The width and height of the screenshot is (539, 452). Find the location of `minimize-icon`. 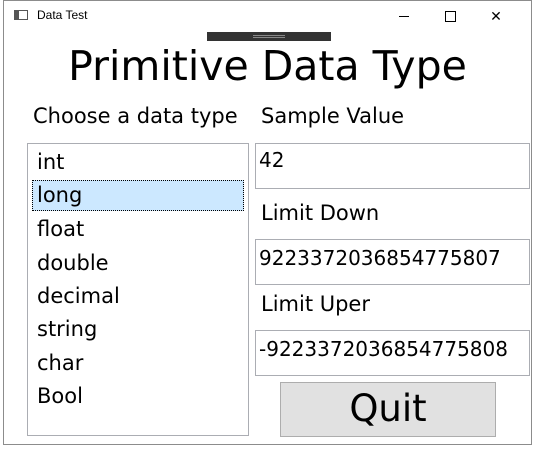

minimize-icon is located at coordinates (404, 16).